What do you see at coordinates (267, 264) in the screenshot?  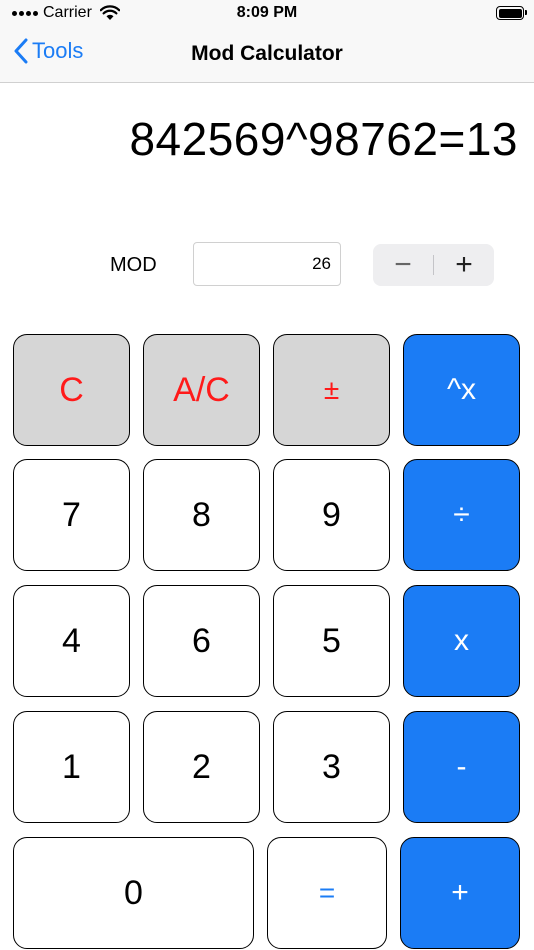 I see `mod-input` at bounding box center [267, 264].